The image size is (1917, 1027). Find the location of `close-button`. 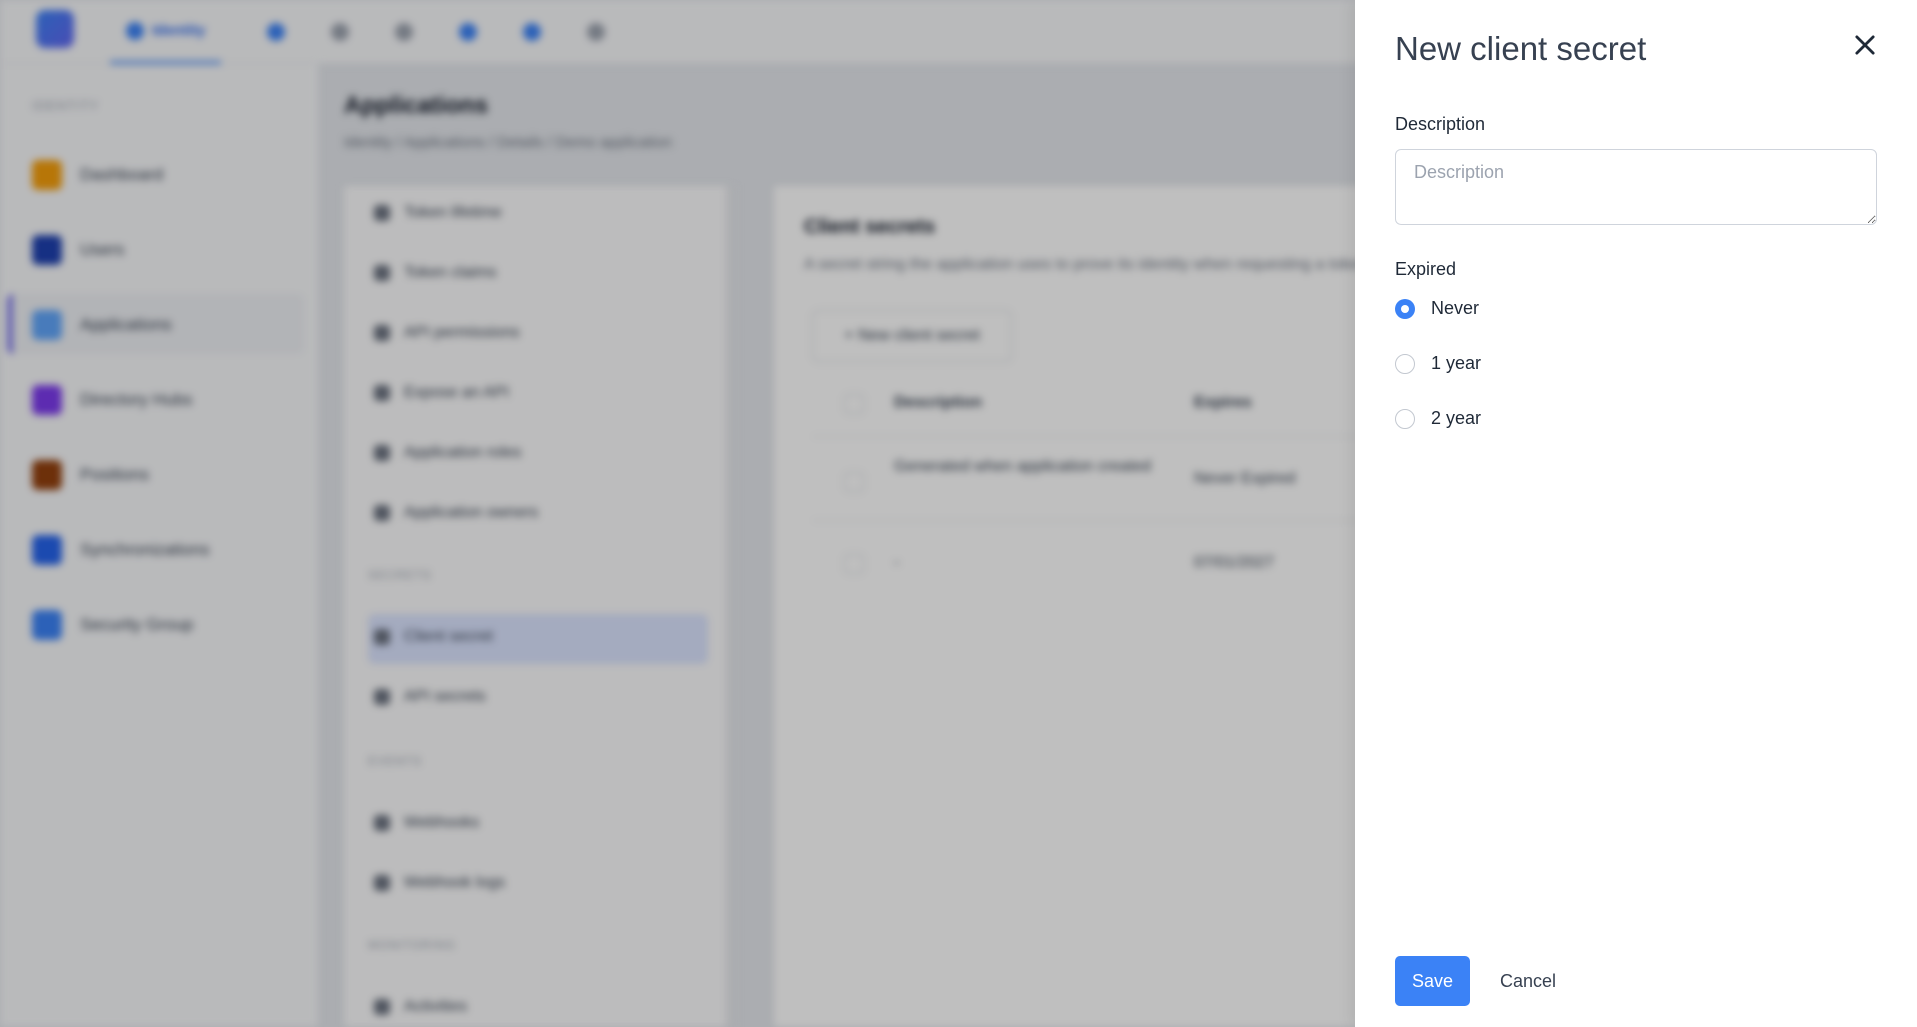

close-button is located at coordinates (1865, 46).